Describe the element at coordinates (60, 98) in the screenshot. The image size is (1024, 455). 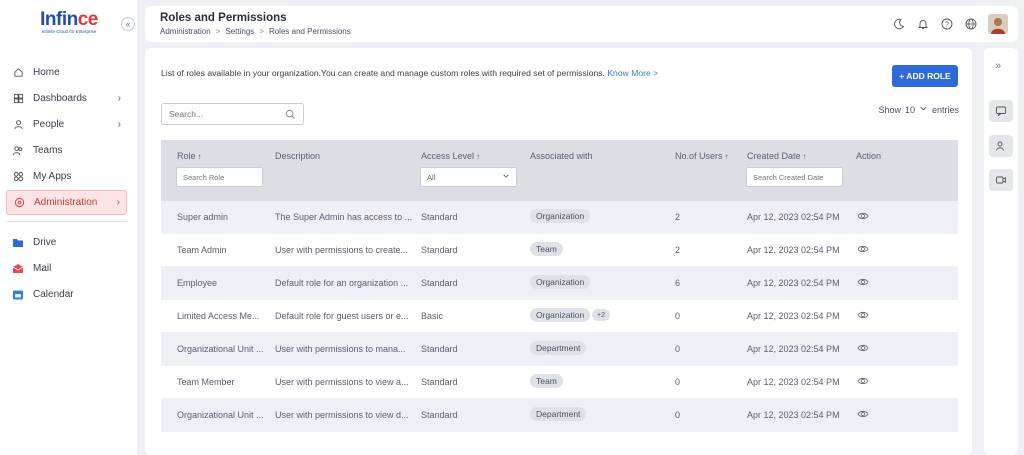
I see `sidebar-item-label: Dashboards` at that location.